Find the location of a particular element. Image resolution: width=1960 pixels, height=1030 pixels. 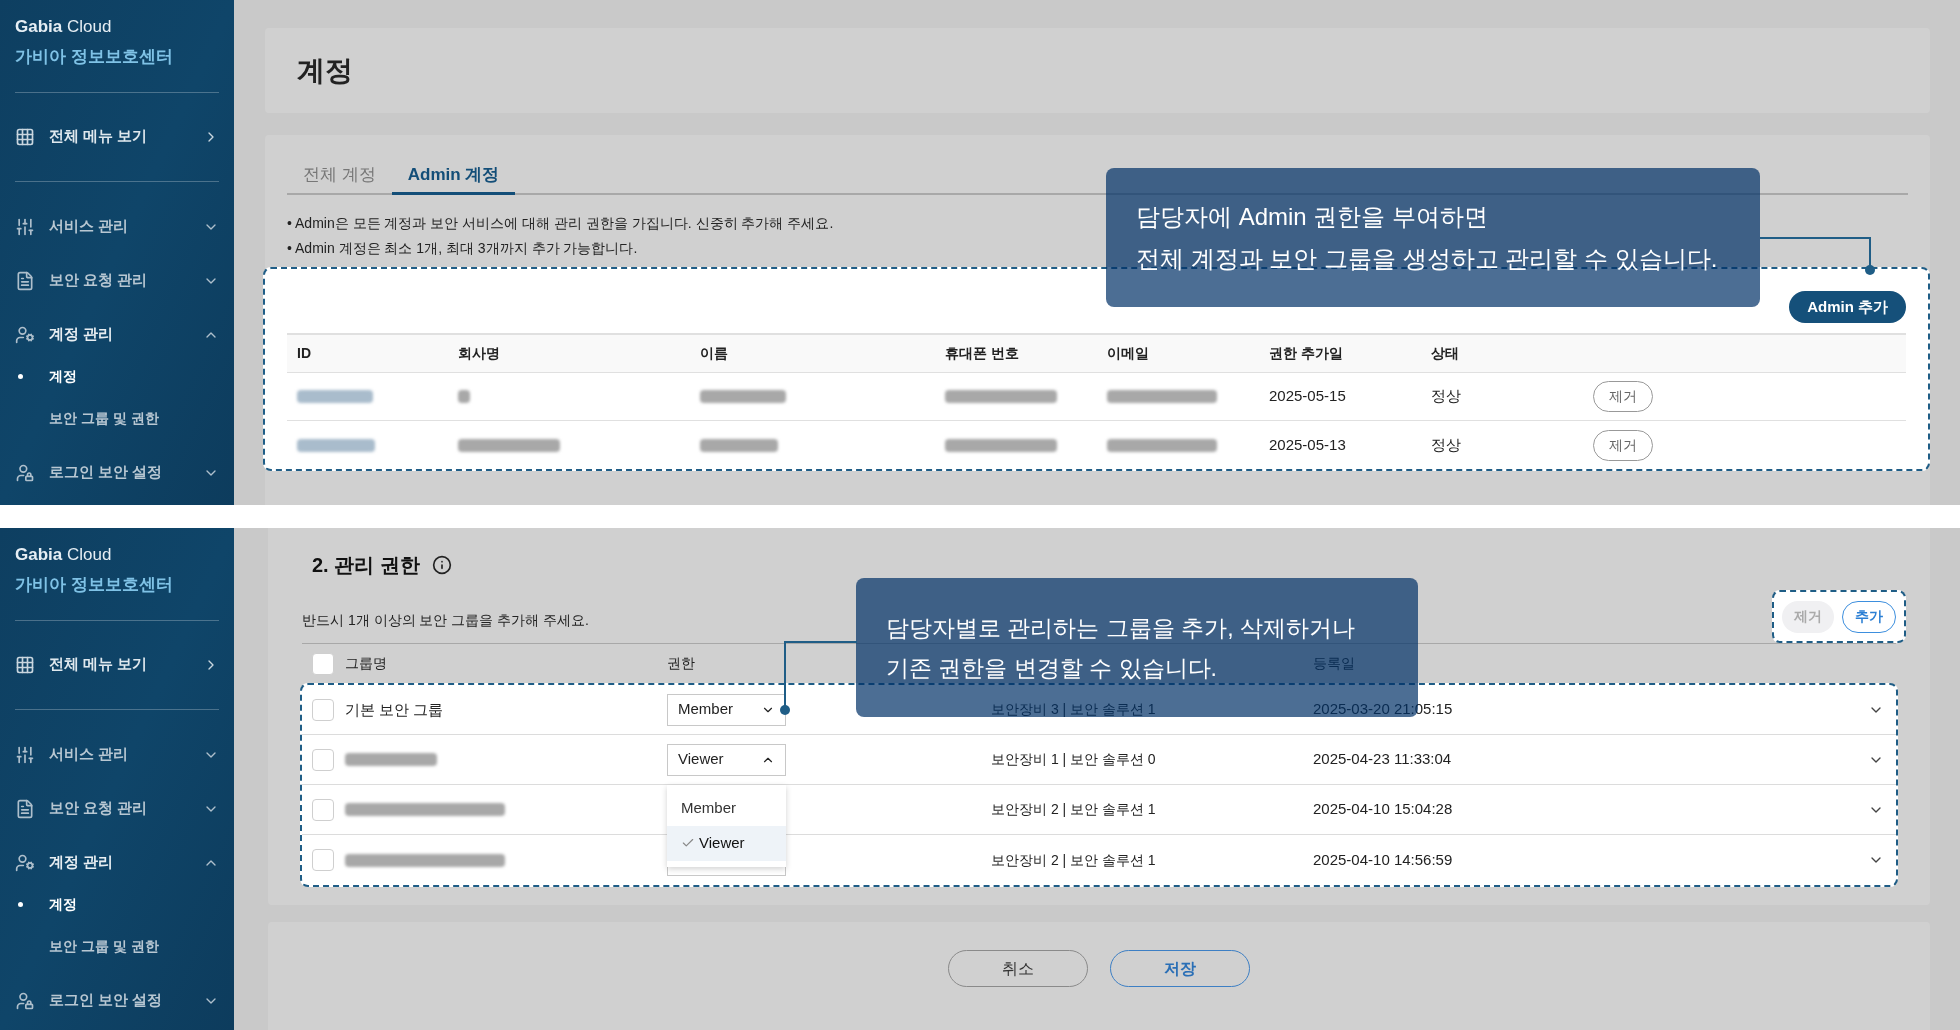

table-cell-text: 2025-05-15 is located at coordinates (1307, 396).